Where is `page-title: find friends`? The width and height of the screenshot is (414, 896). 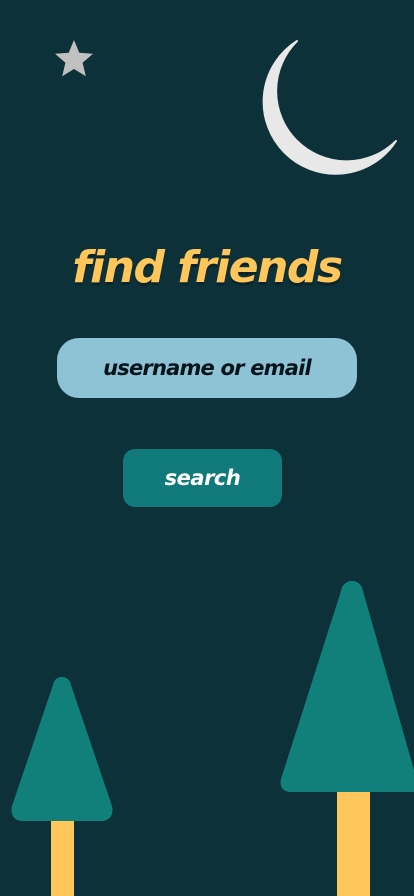 page-title: find friends is located at coordinates (207, 267).